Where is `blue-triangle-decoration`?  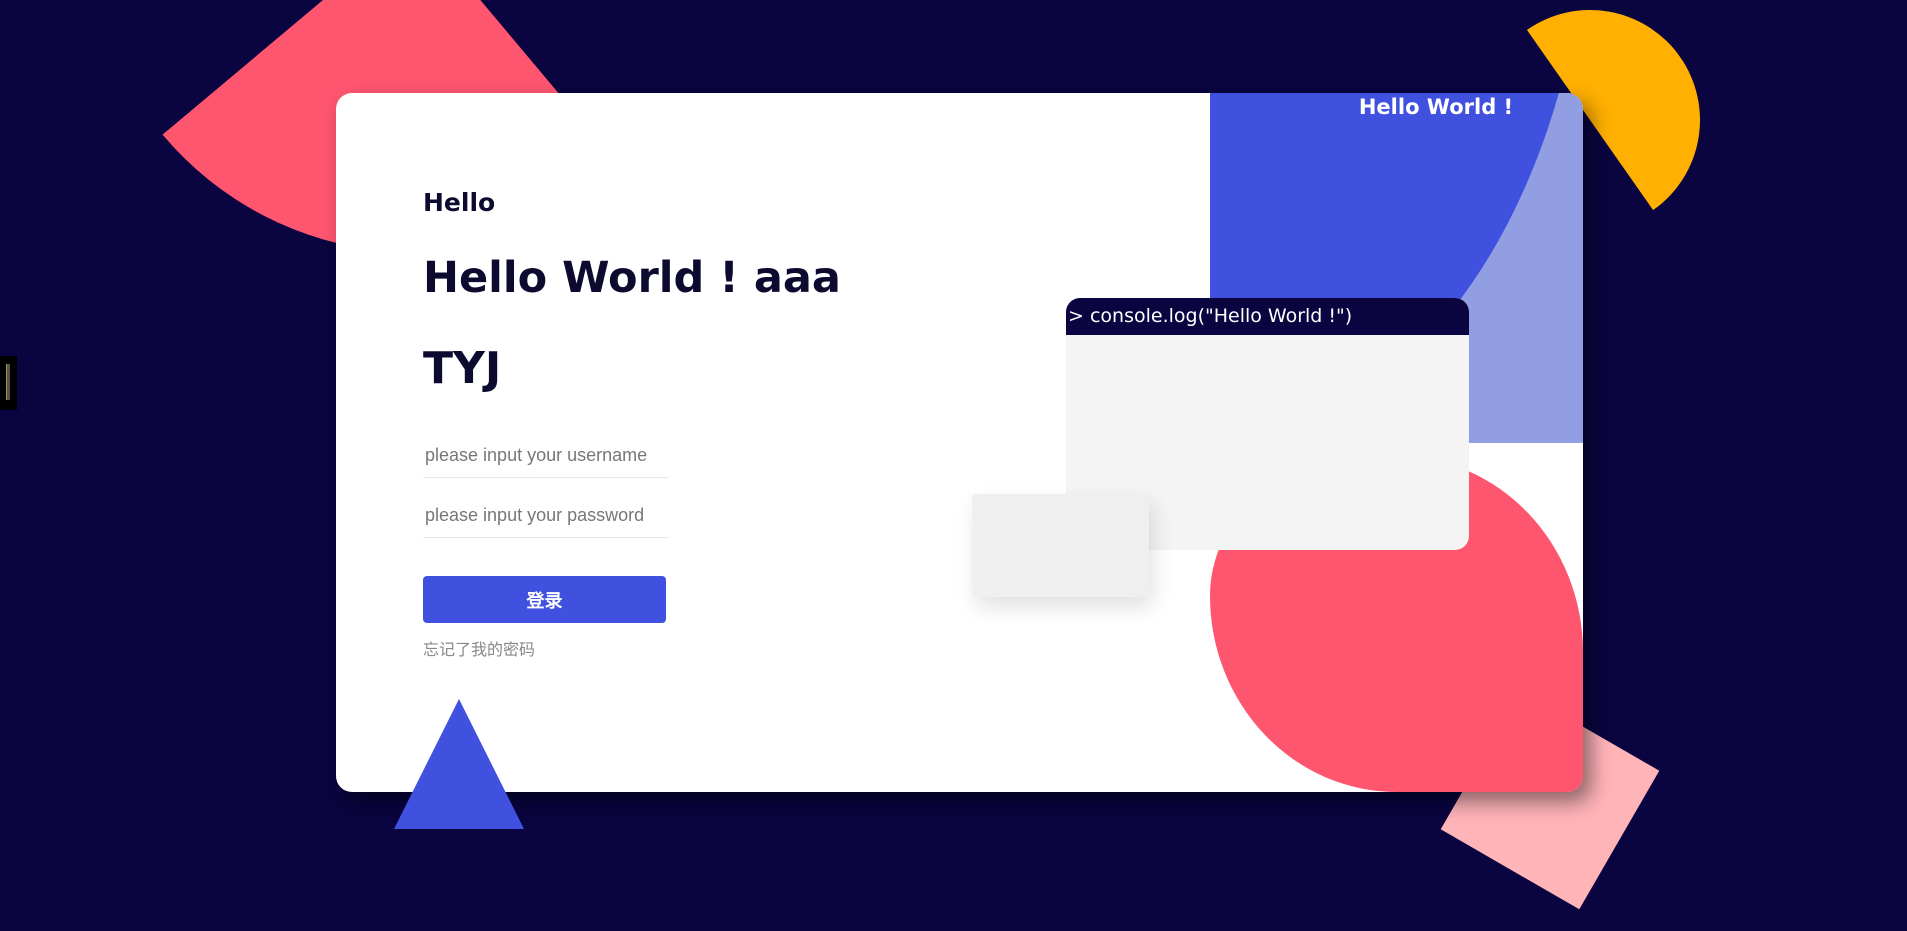
blue-triangle-decoration is located at coordinates (459, 764).